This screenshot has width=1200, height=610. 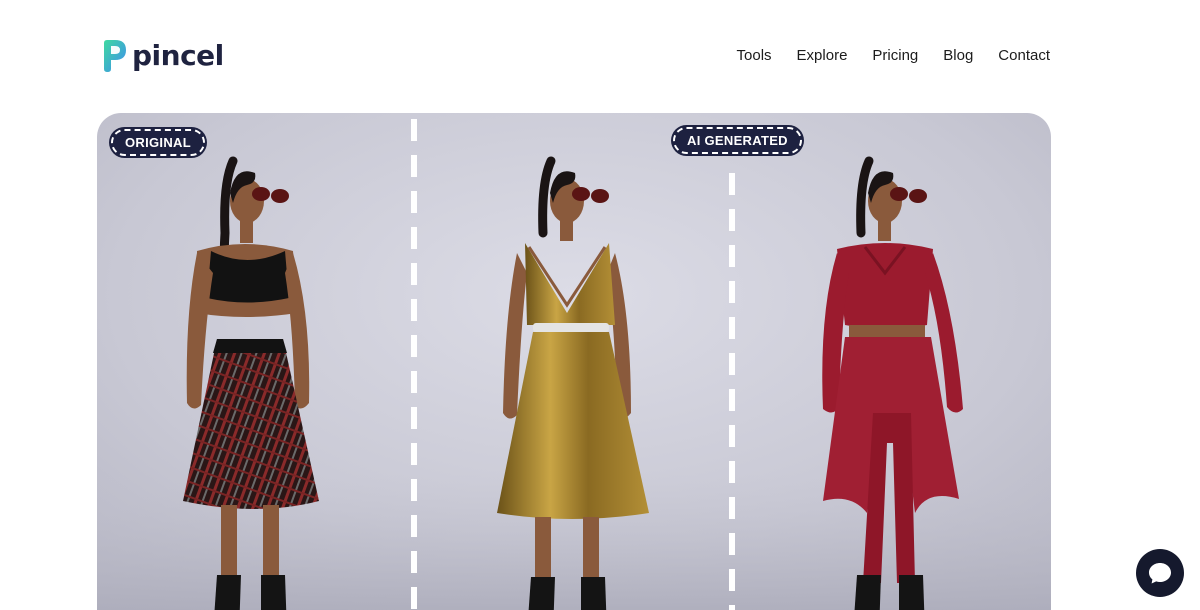 I want to click on main-nav: Tools Explore Pricing Blog Contact, so click(x=893, y=56).